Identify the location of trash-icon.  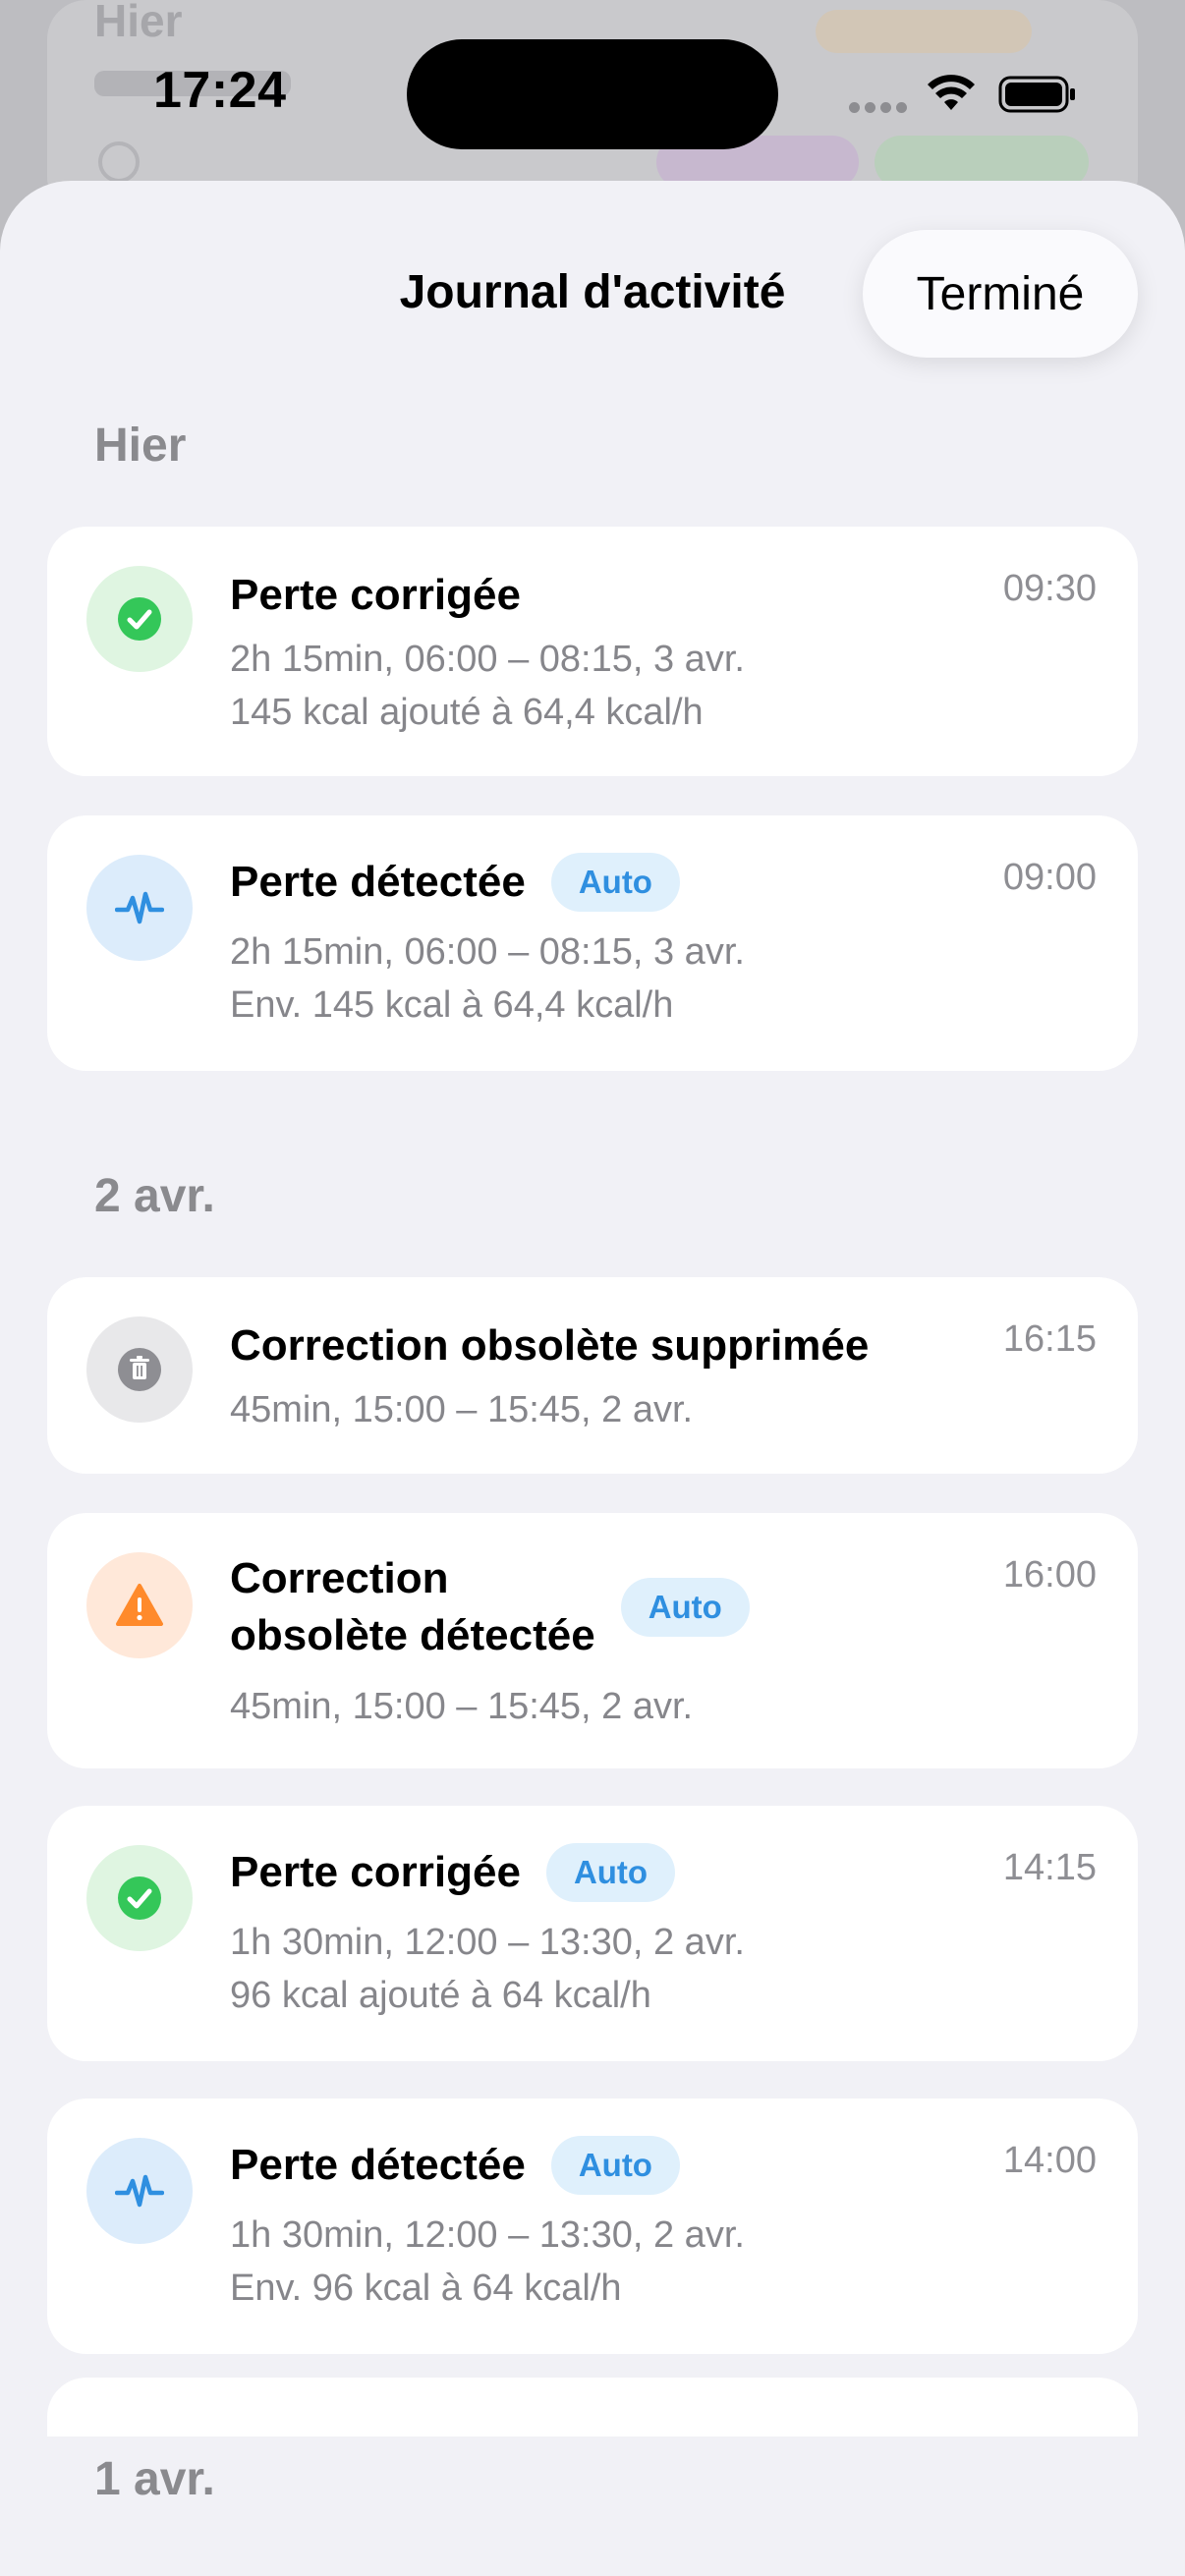
(139, 1369).